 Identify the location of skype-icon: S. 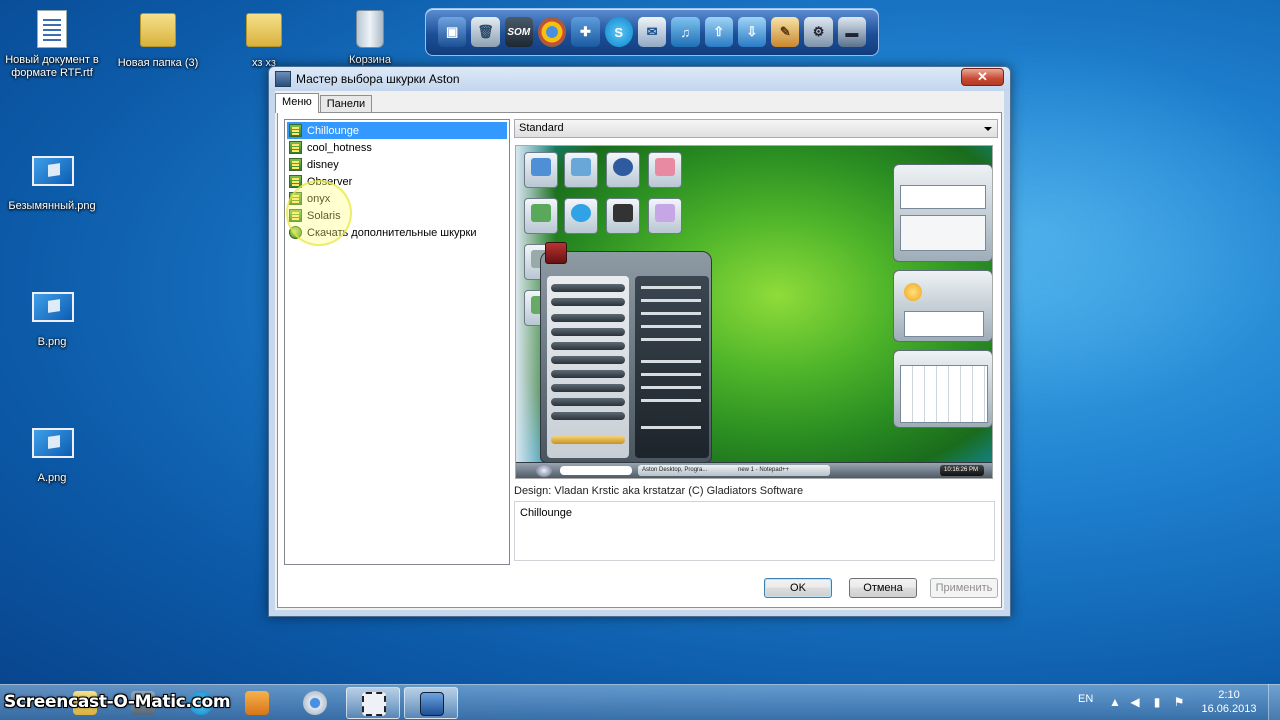
(618, 32).